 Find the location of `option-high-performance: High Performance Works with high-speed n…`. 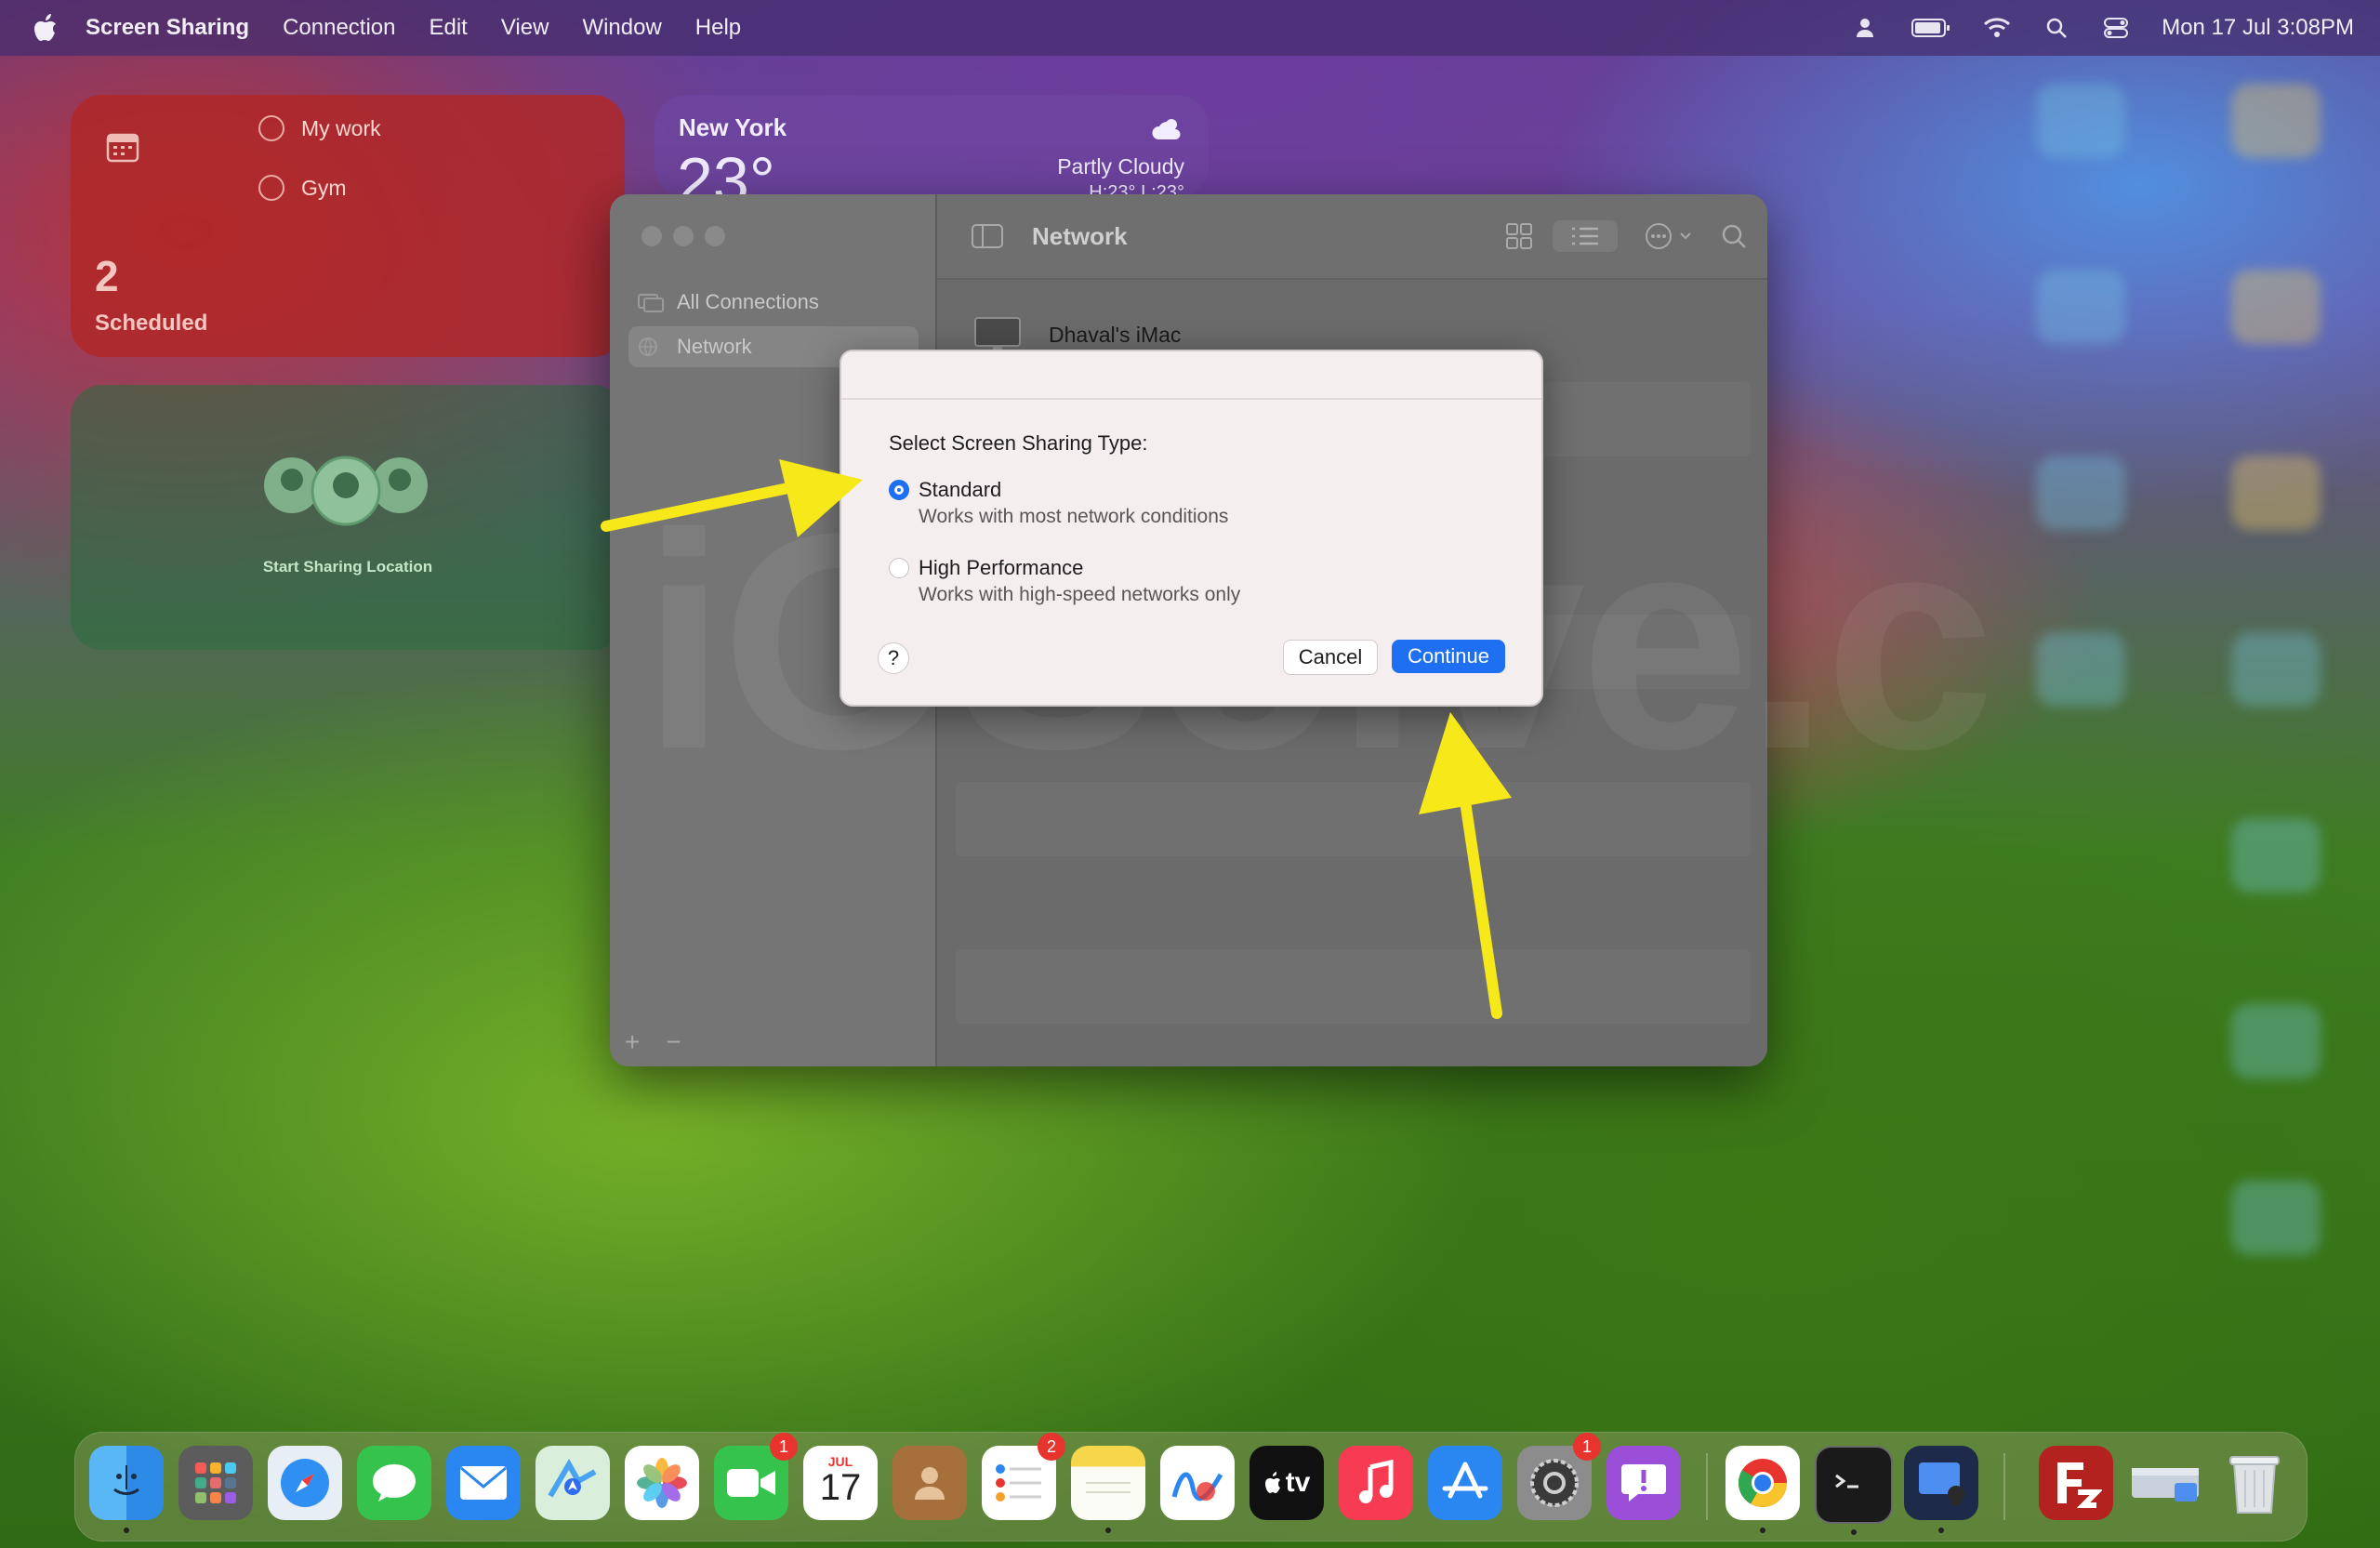

option-high-performance: High Performance Works with high-speed n… is located at coordinates (1064, 581).